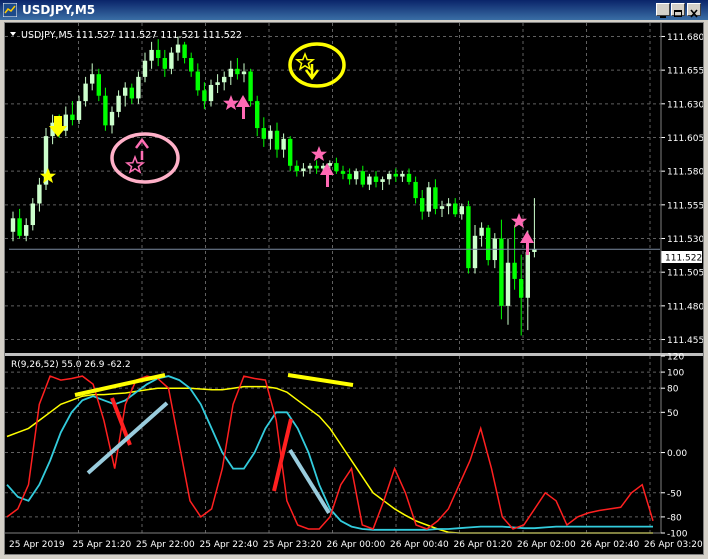  Describe the element at coordinates (483, 545) in the screenshot. I see `time-tick-label: 26 Apr 01:20` at that location.